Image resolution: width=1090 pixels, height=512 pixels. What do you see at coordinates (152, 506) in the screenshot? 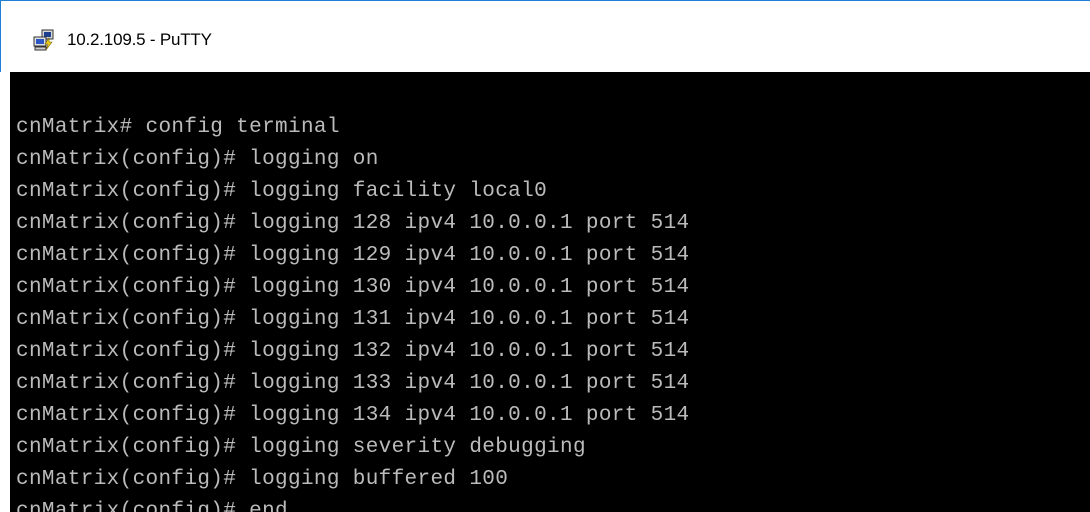
I see `terminal-line: cnMatrix(config)# end` at bounding box center [152, 506].